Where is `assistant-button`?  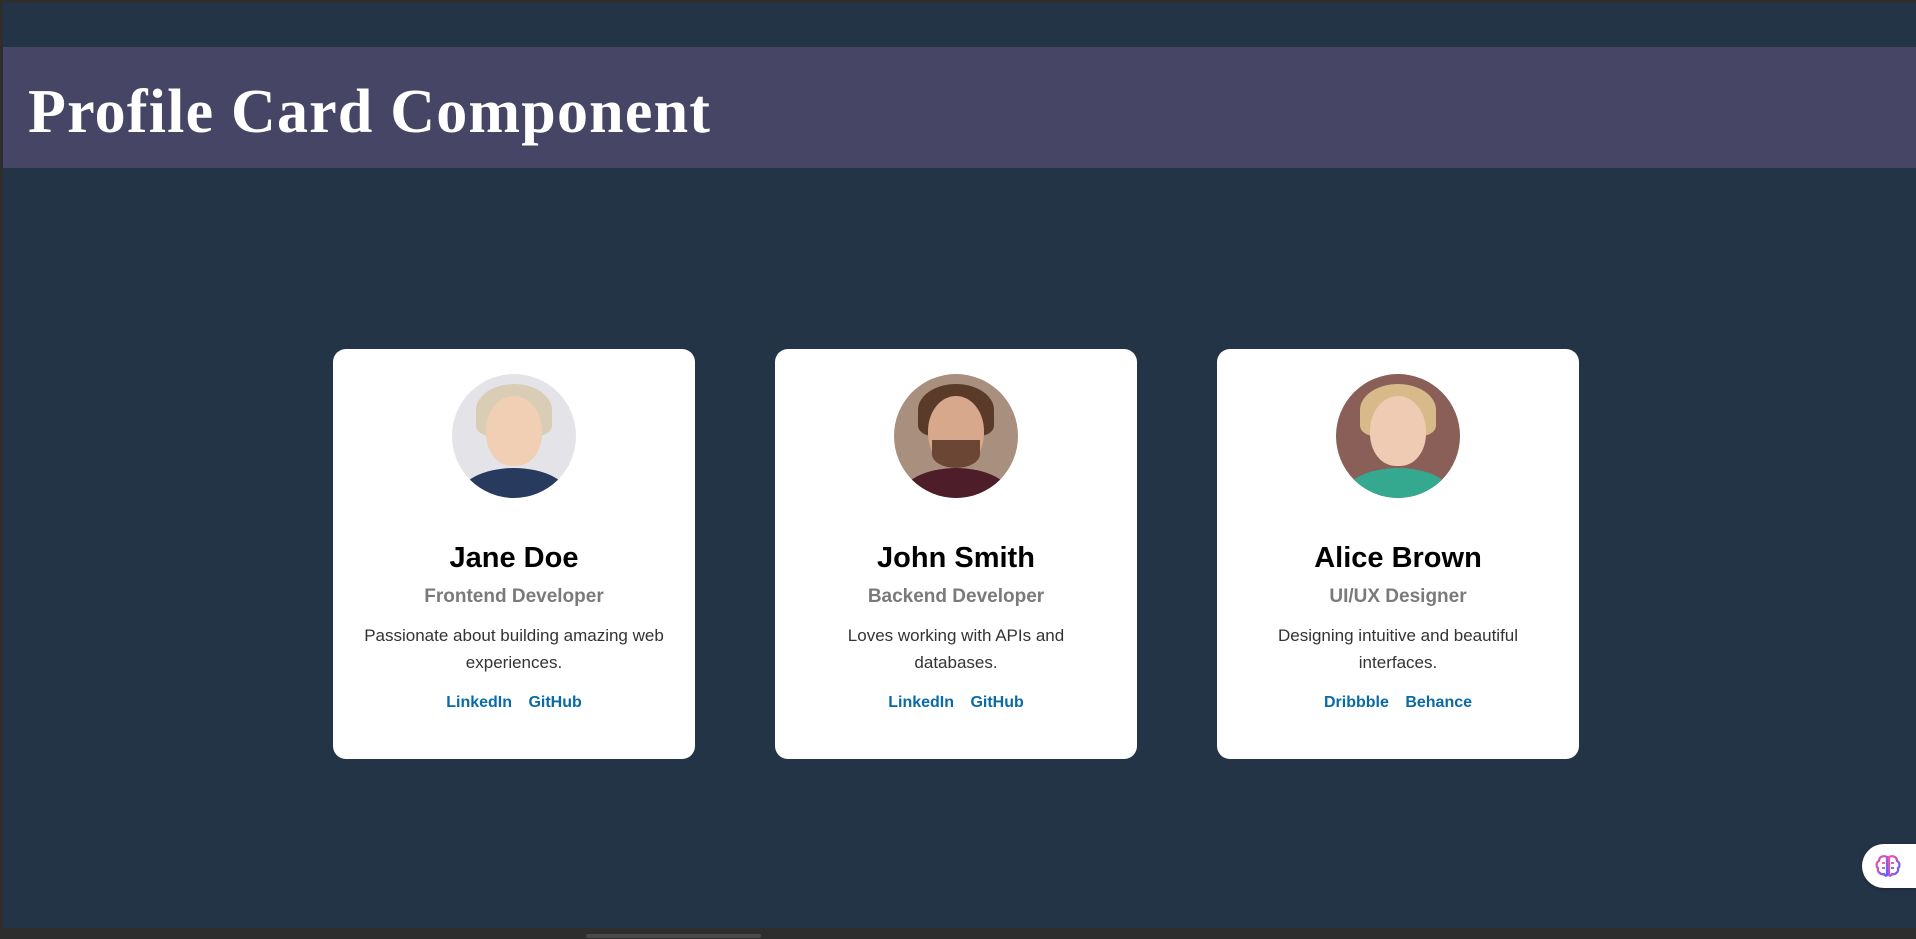
assistant-button is located at coordinates (1889, 866).